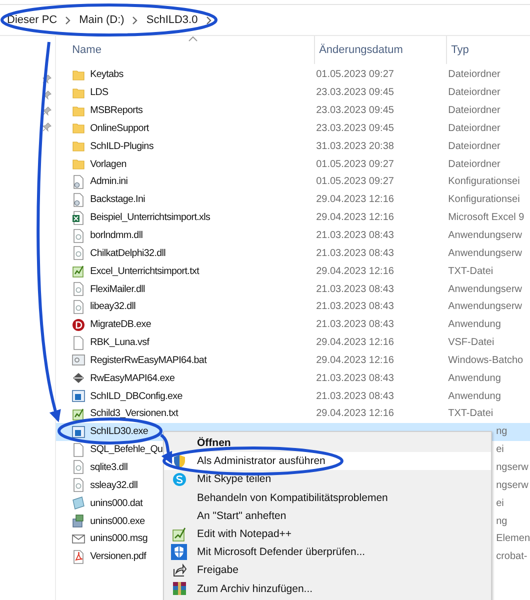 The width and height of the screenshot is (530, 600). Describe the element at coordinates (113, 306) in the screenshot. I see `file-name: libeay32.dll` at that location.